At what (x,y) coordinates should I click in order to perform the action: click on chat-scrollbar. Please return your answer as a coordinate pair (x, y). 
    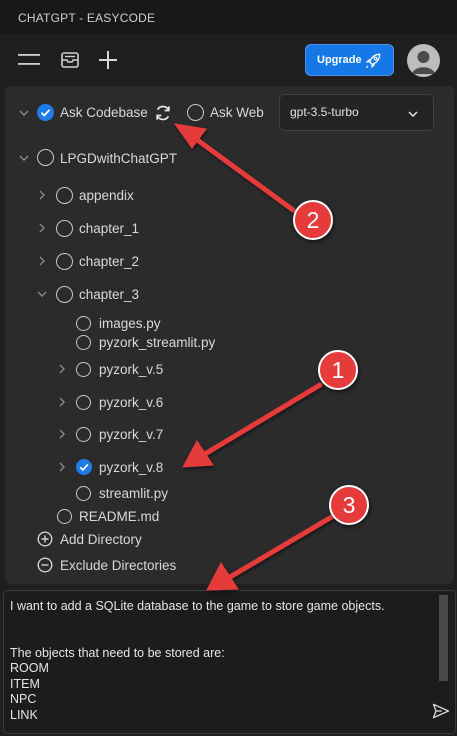
    Looking at the image, I should click on (443, 638).